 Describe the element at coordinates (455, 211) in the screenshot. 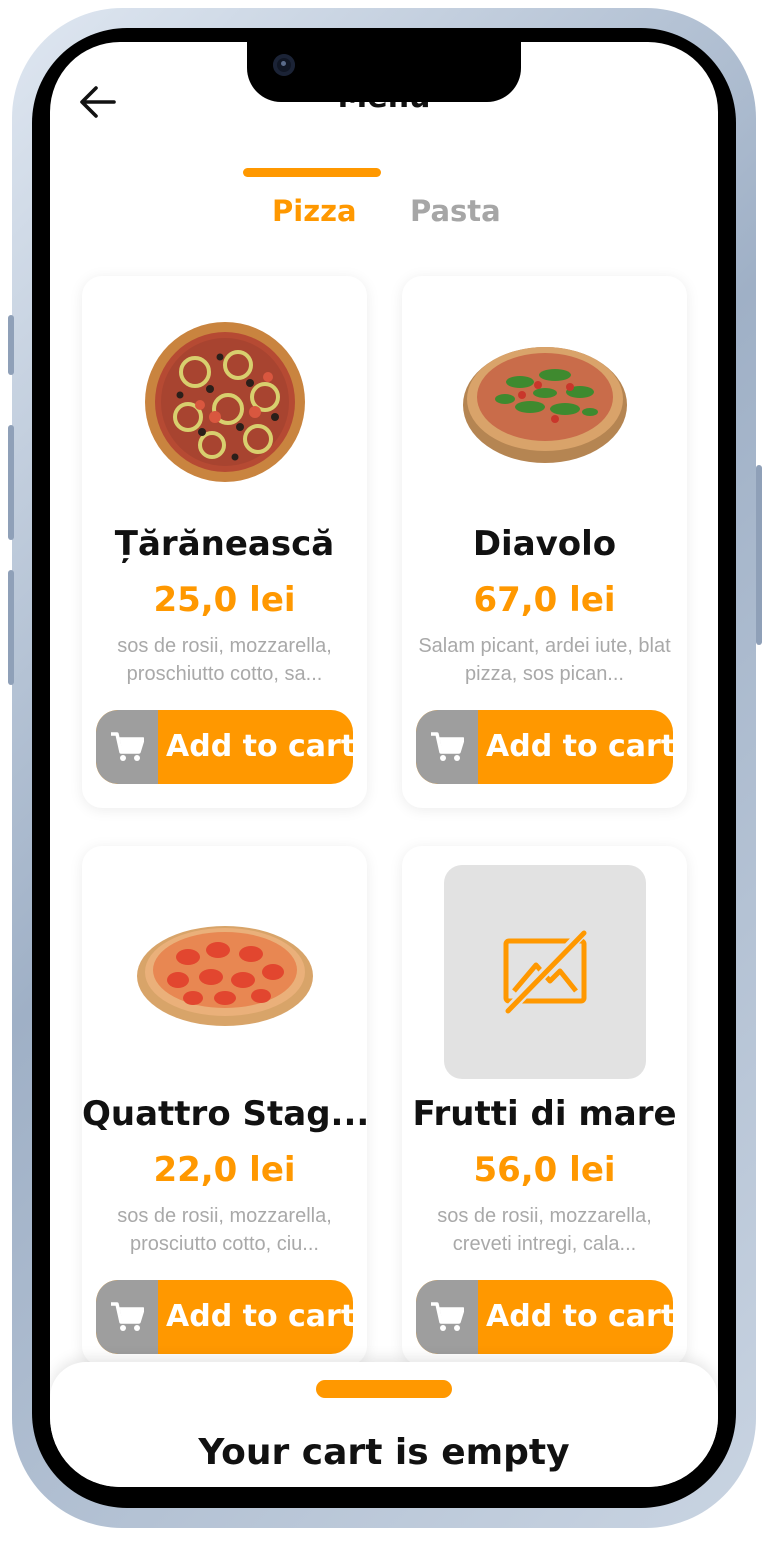

I see `tab-pasta: Pasta` at that location.